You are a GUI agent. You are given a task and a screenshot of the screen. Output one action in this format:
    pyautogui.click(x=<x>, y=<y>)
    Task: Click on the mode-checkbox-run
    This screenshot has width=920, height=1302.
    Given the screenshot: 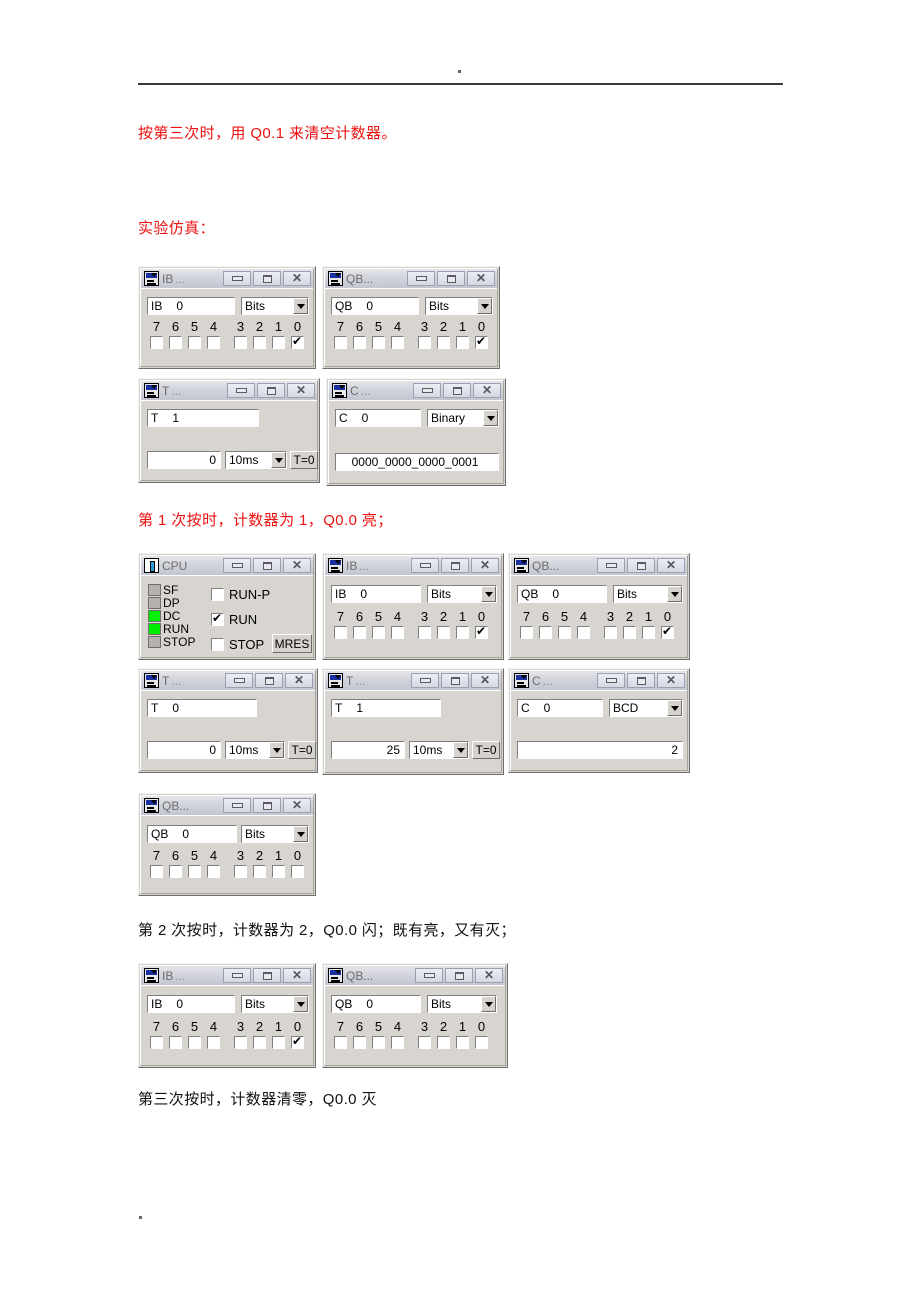 What is the action you would take?
    pyautogui.click(x=217, y=618)
    